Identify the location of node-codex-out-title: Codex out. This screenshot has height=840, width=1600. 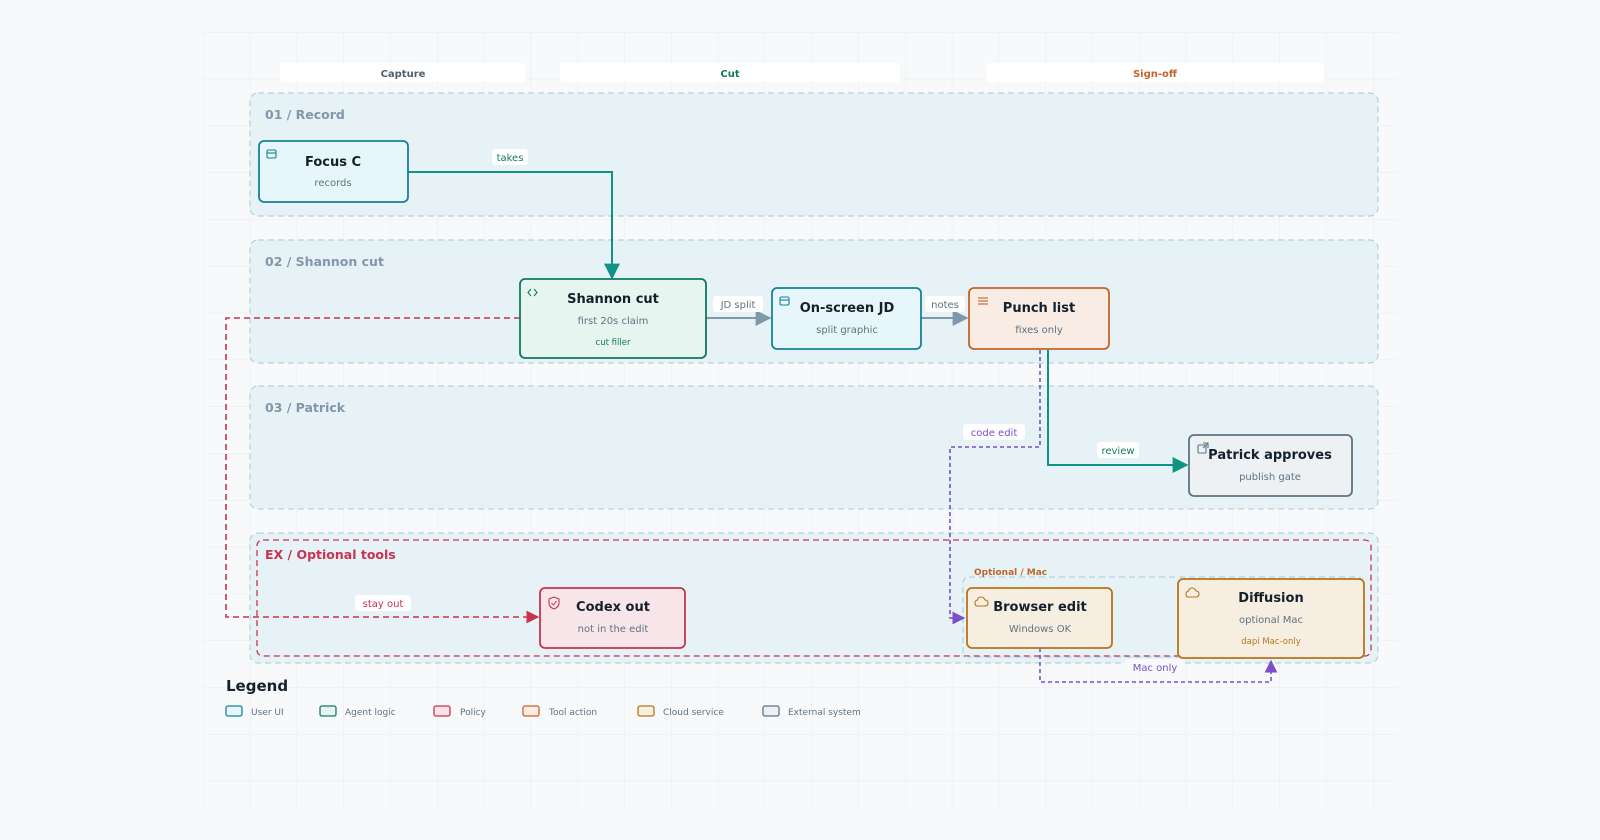
(613, 607).